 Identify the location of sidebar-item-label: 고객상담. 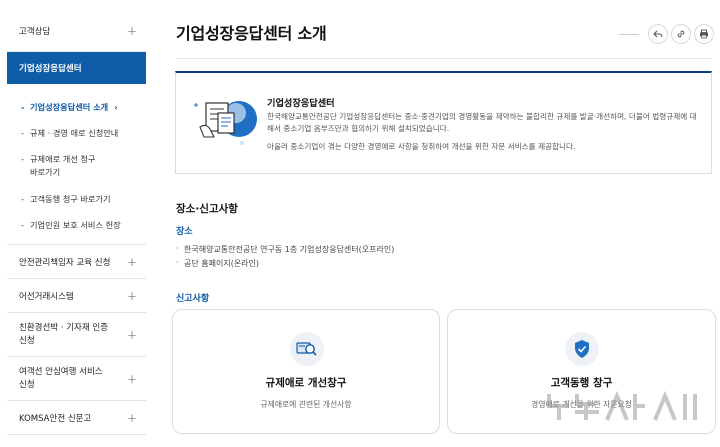
(35, 31).